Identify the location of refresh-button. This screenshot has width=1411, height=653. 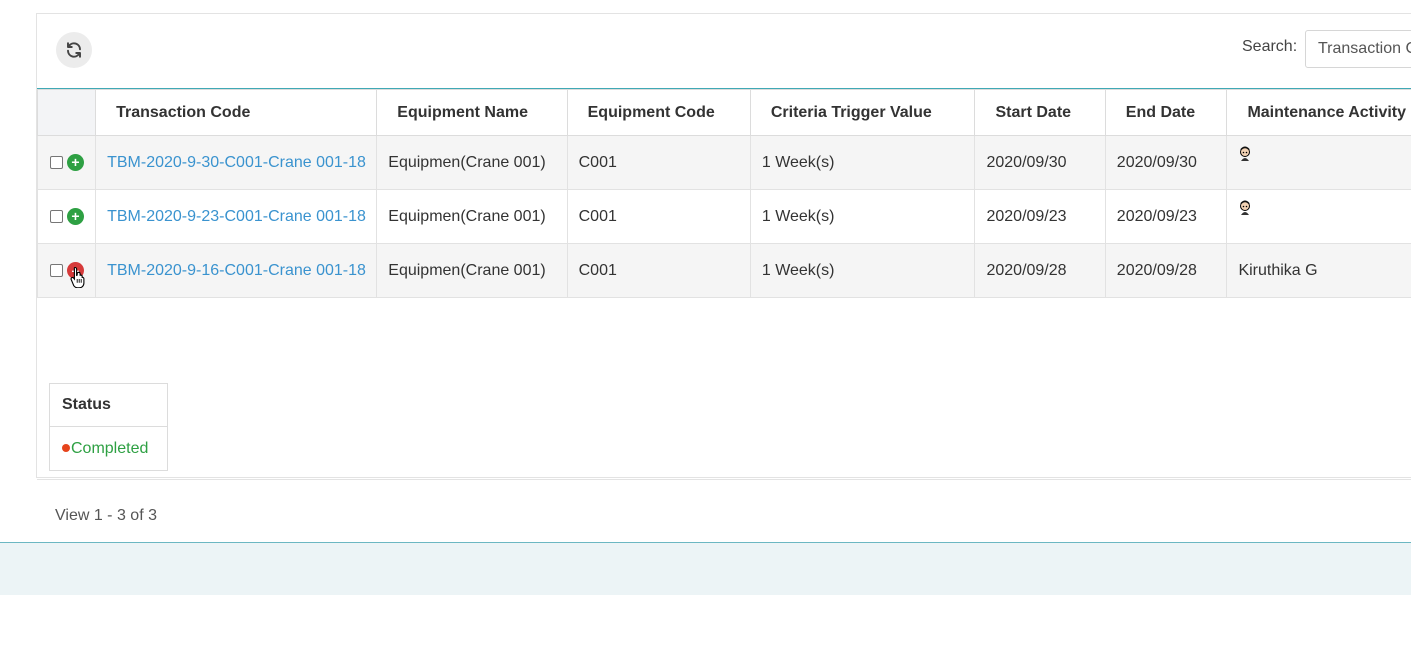
(74, 50).